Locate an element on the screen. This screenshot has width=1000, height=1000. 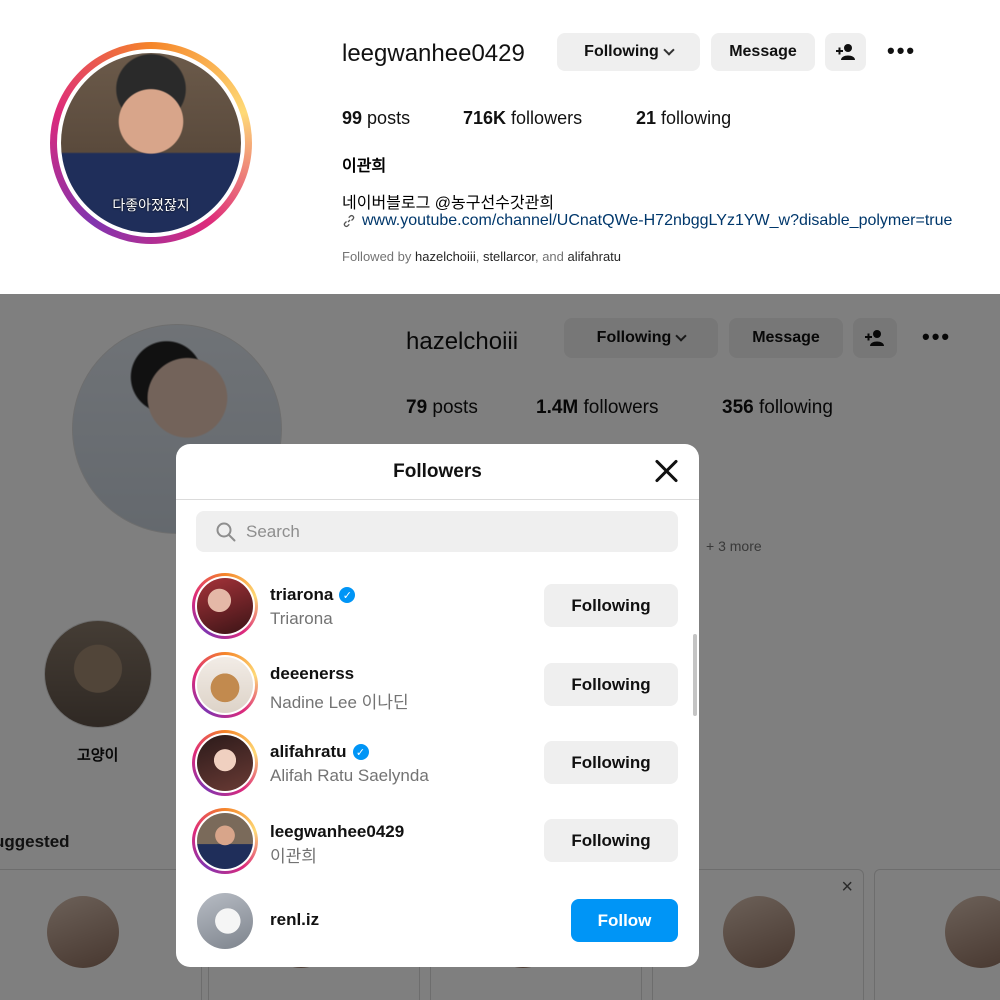
search-box is located at coordinates (437, 531).